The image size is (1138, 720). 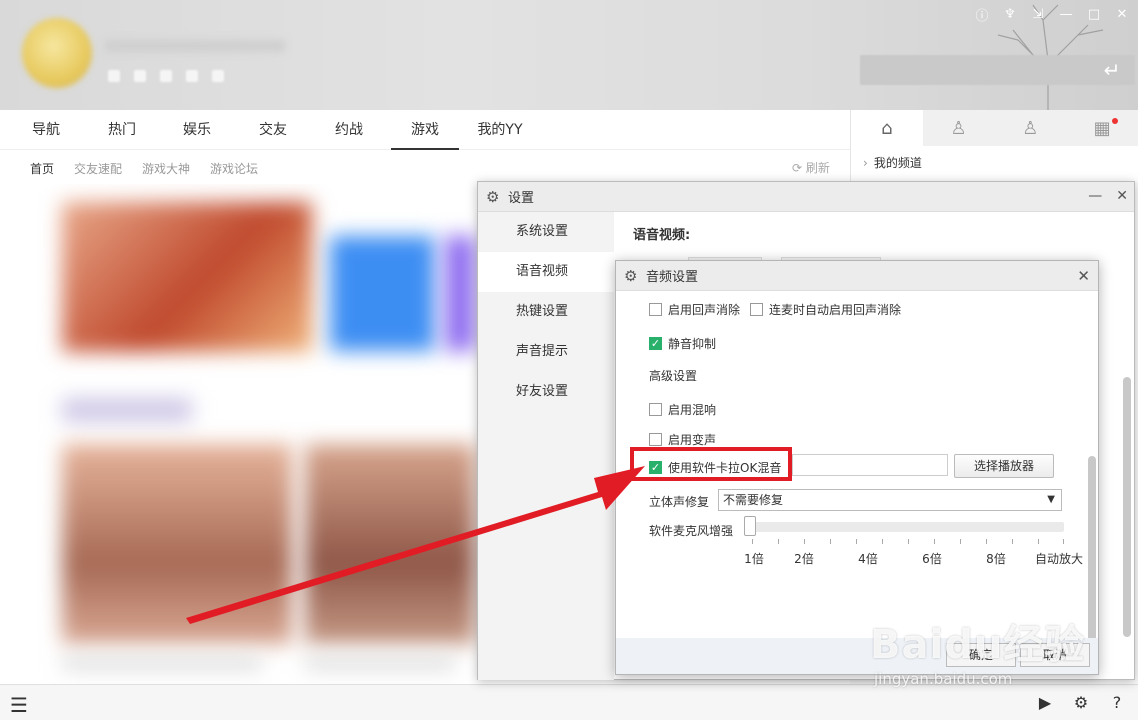 I want to click on reverb-row: 启用混响, so click(x=682, y=409).